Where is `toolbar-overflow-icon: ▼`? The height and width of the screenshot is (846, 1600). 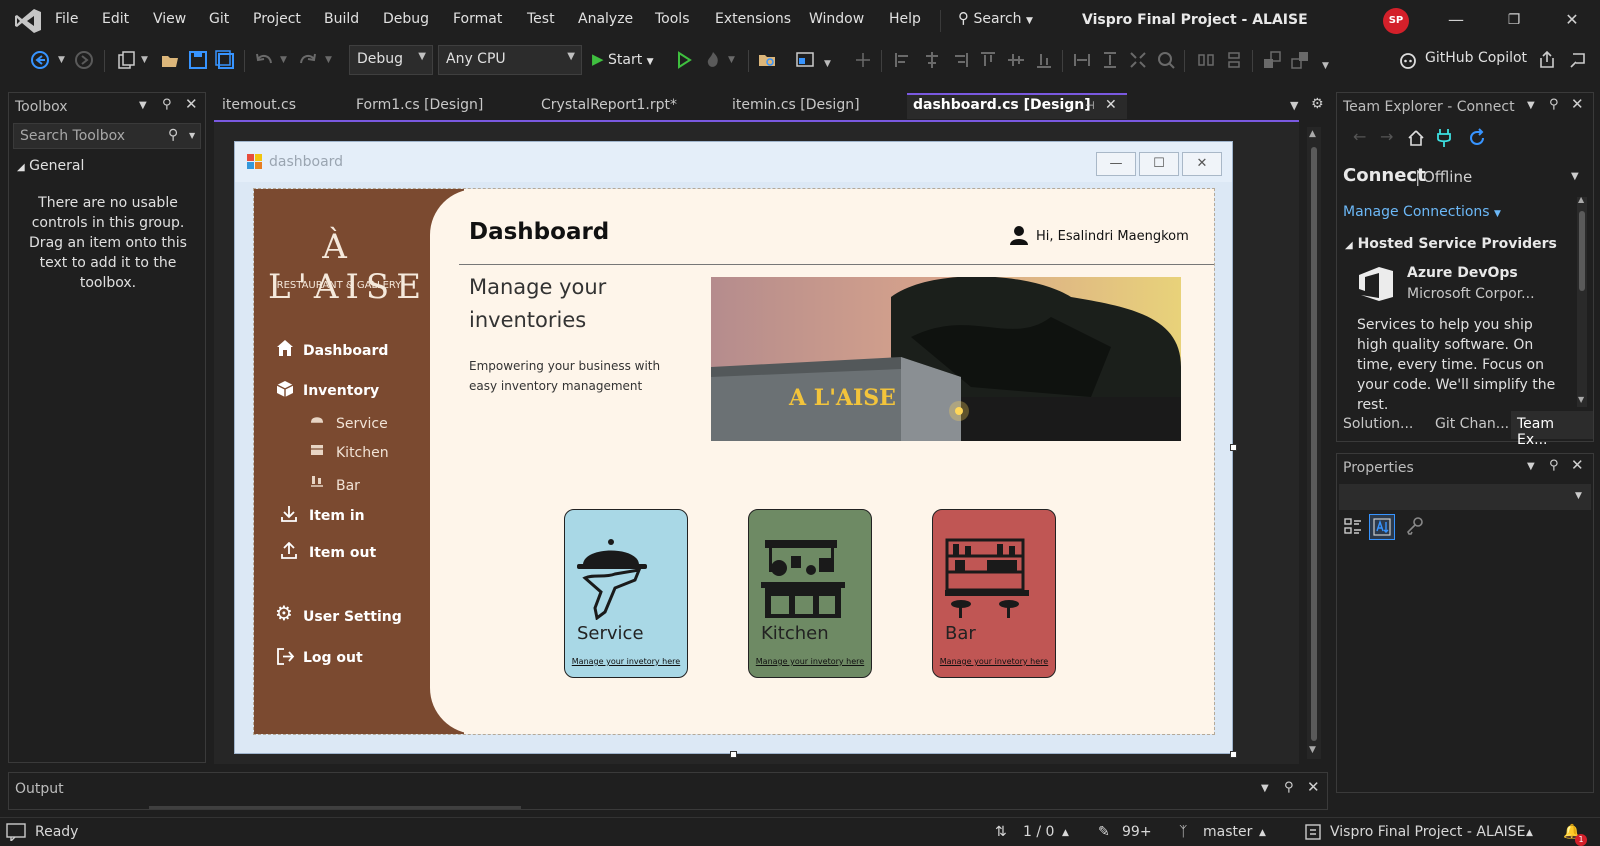 toolbar-overflow-icon: ▼ is located at coordinates (1325, 66).